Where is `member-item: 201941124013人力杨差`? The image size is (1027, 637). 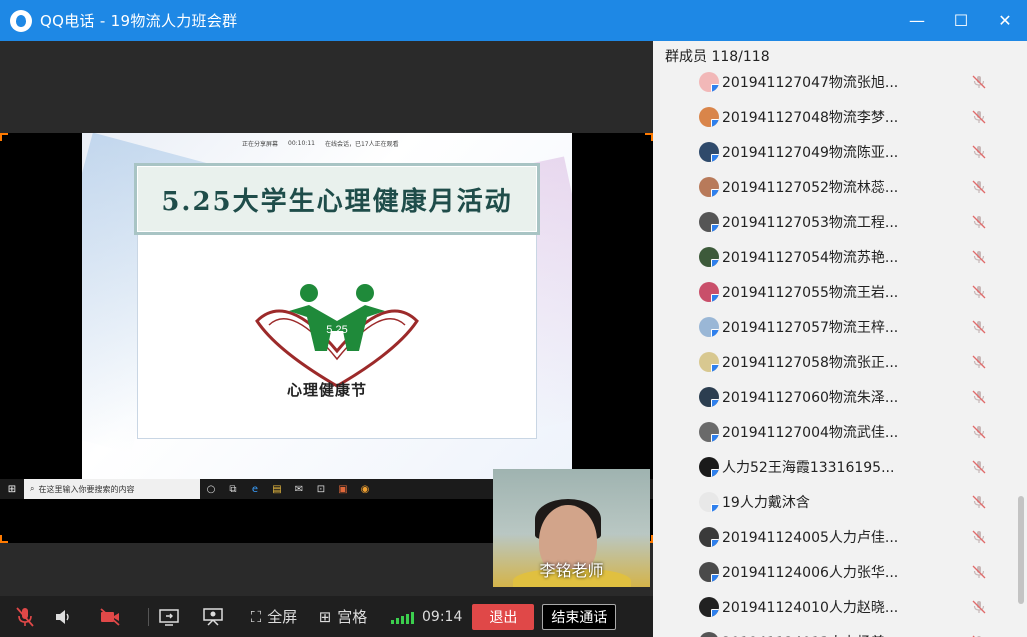 member-item: 201941124013人力杨差 is located at coordinates (840, 630).